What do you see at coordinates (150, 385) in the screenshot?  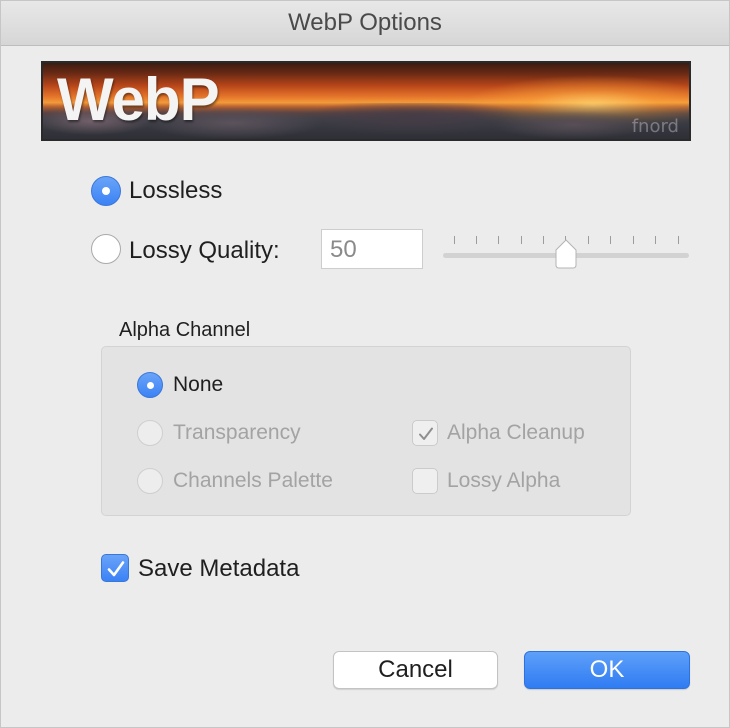 I see `alpha-none-radio` at bounding box center [150, 385].